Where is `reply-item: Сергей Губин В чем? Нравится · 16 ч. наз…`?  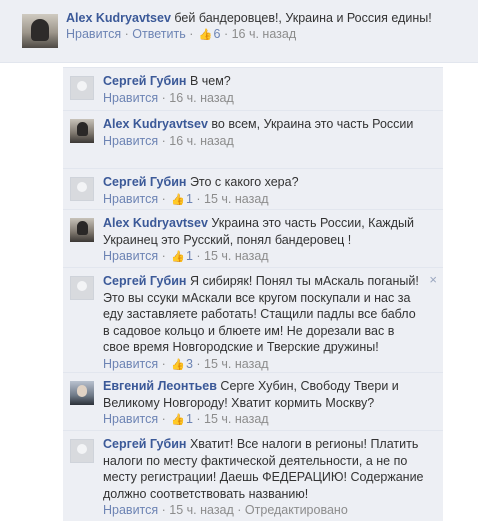
reply-item: Сергей Губин В чем? Нравится · 16 ч. наз… is located at coordinates (253, 88).